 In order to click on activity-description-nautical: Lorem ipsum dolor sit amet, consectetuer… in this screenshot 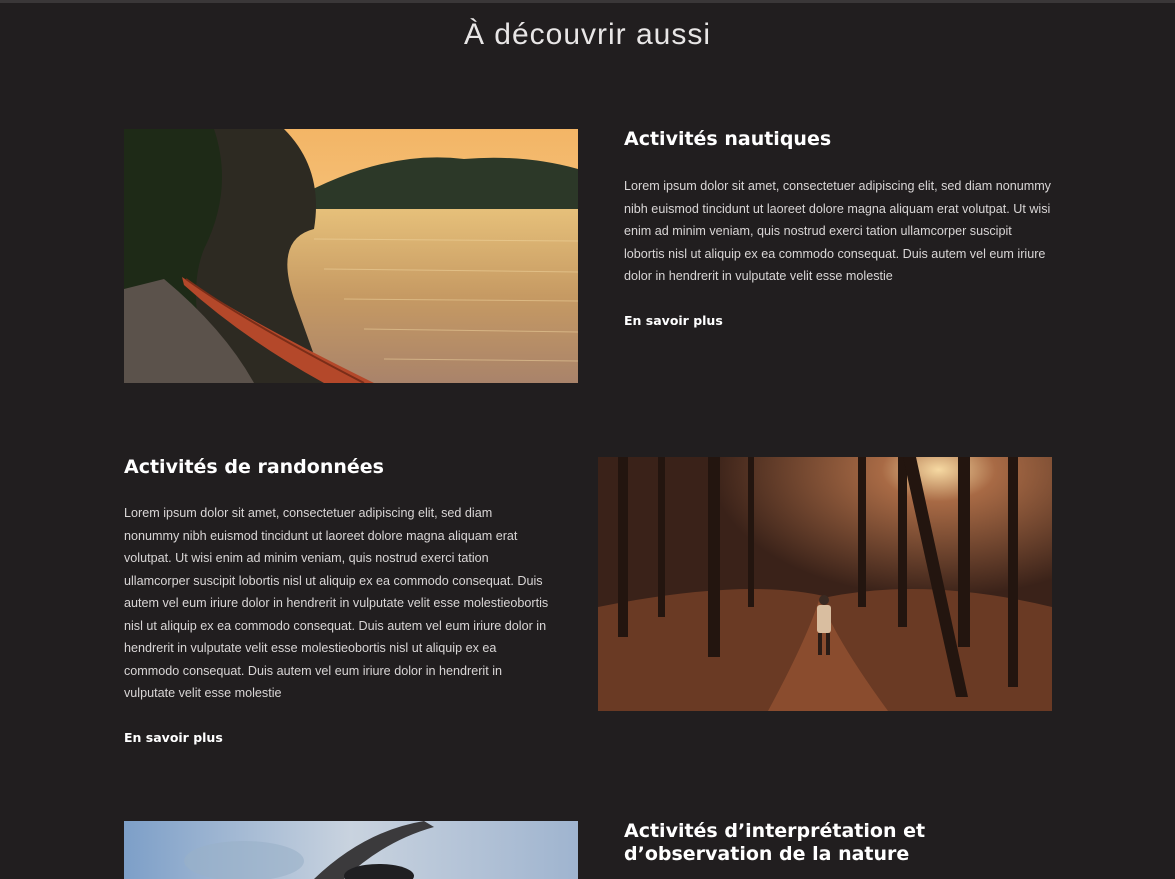, I will do `click(837, 231)`.